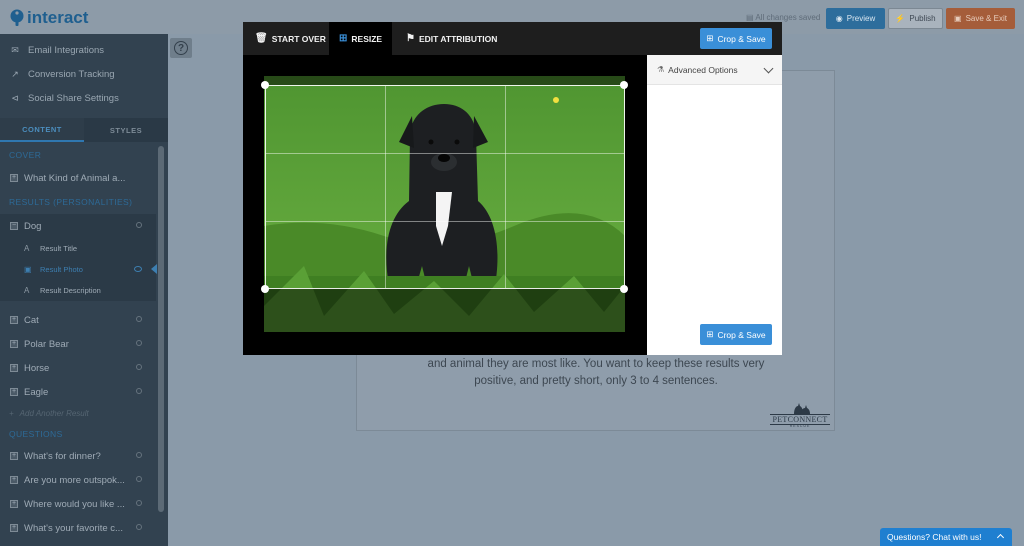  I want to click on interact-logo: interact, so click(49, 18).